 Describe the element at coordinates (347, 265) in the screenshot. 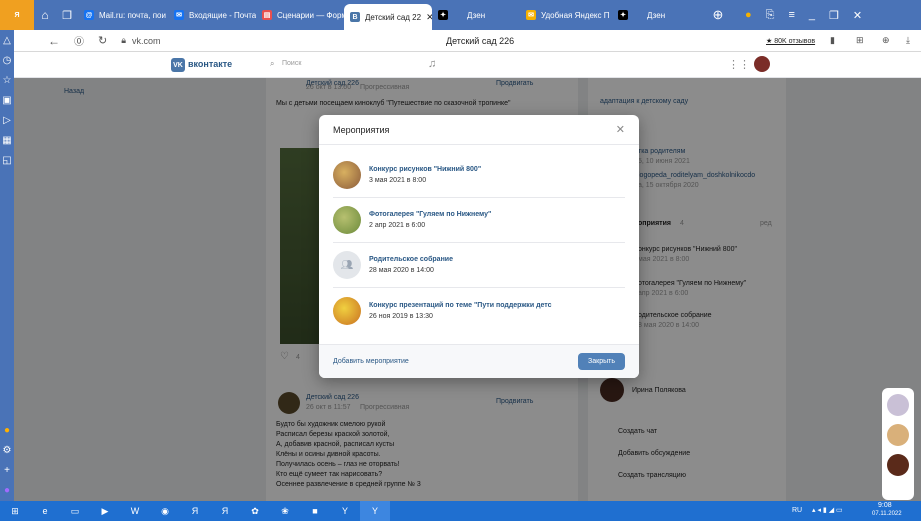

I see `event-thumbnail: 👥︎` at that location.